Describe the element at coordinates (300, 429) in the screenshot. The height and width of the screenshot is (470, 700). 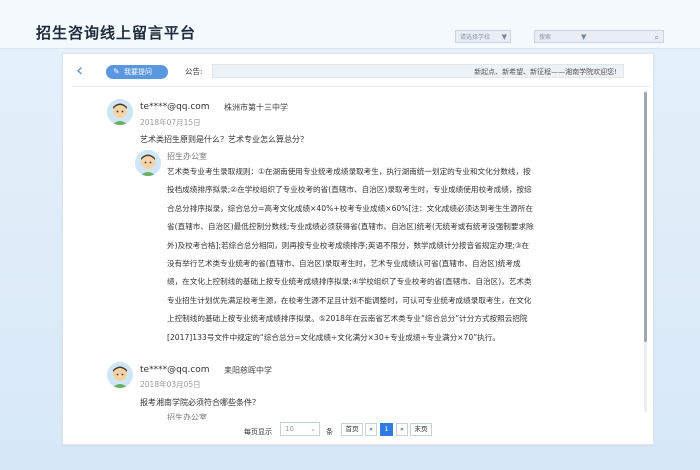
I see `per-page-select: 10 ⌄` at that location.